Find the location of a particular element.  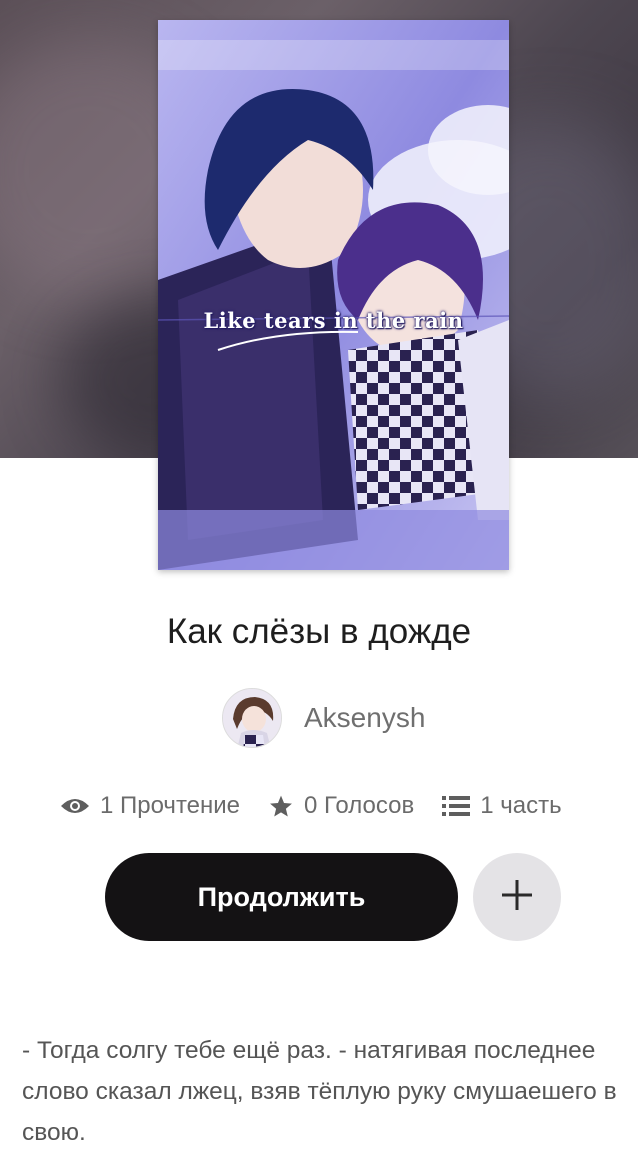

parts-stat: 1 часть is located at coordinates (502, 806).